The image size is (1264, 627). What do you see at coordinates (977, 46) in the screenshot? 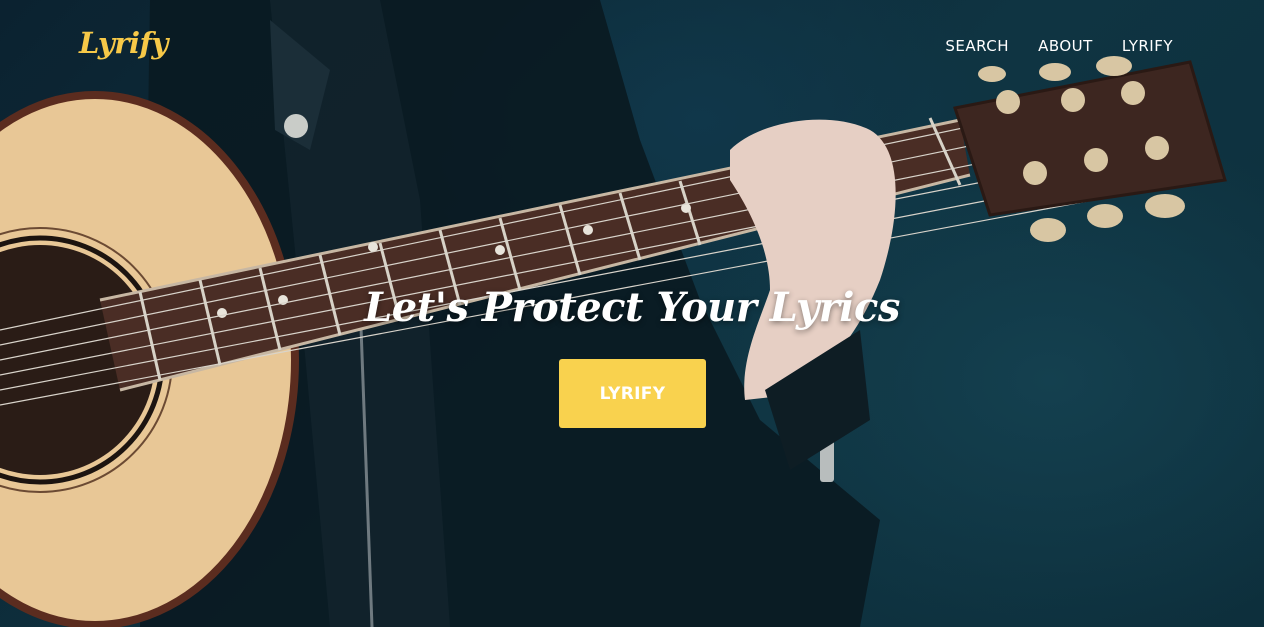
I see `nav-item-search: SEARCH` at bounding box center [977, 46].